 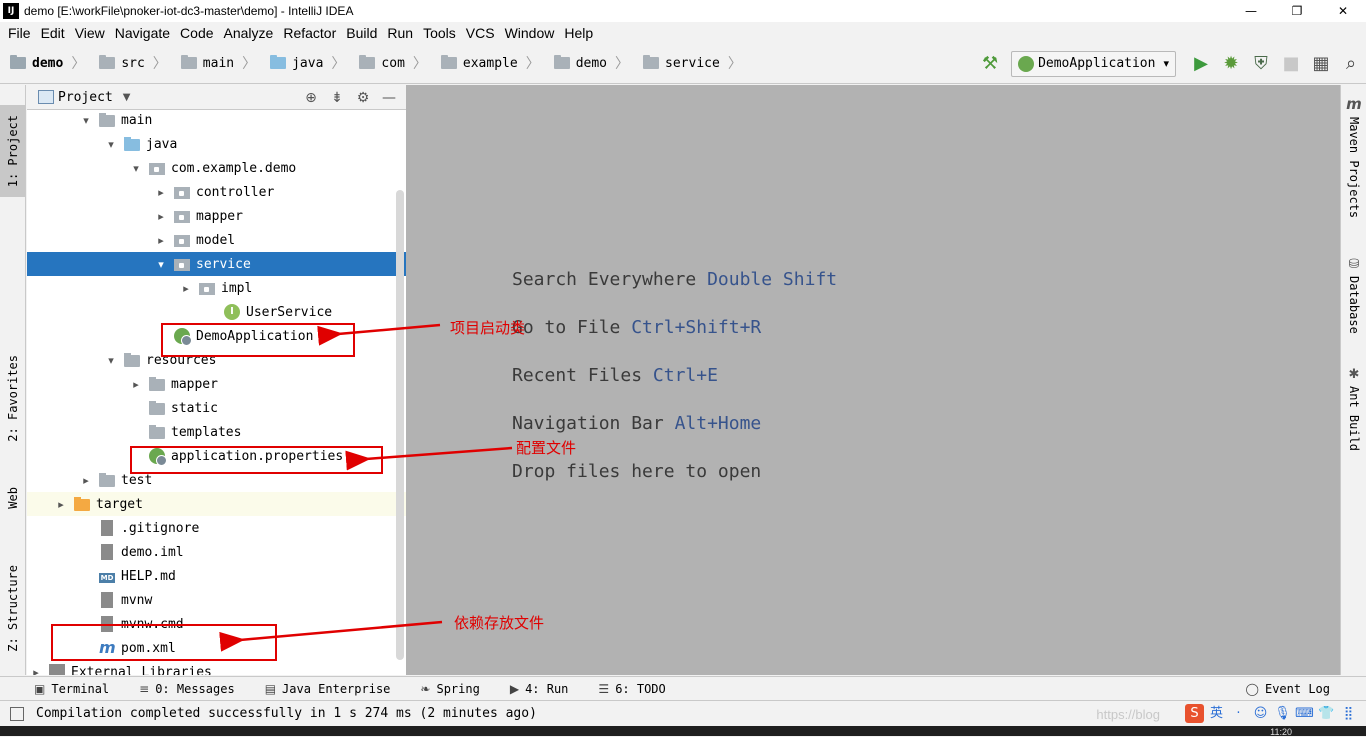 What do you see at coordinates (1297, 11) in the screenshot?
I see `maximize-button: ❐` at bounding box center [1297, 11].